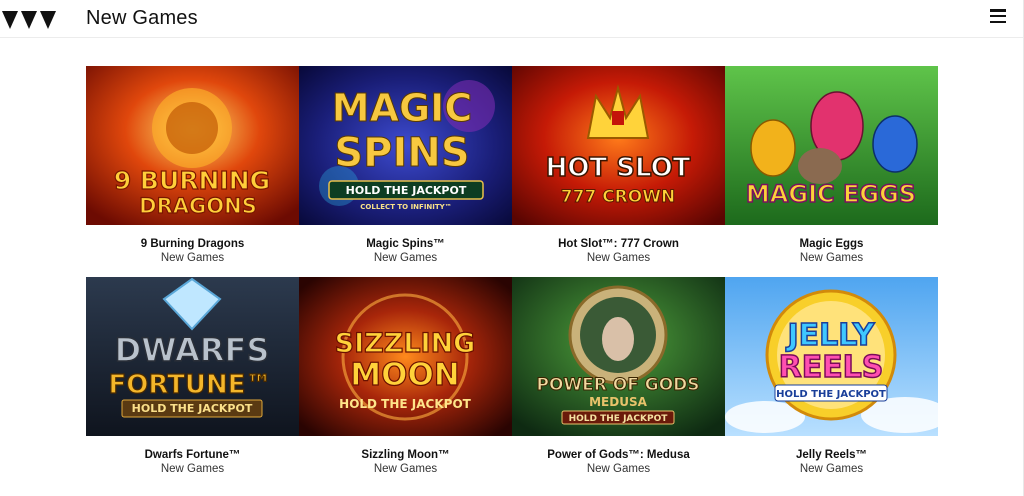 The height and width of the screenshot is (496, 1024). I want to click on game-art-text: MAGIC, so click(402, 108).